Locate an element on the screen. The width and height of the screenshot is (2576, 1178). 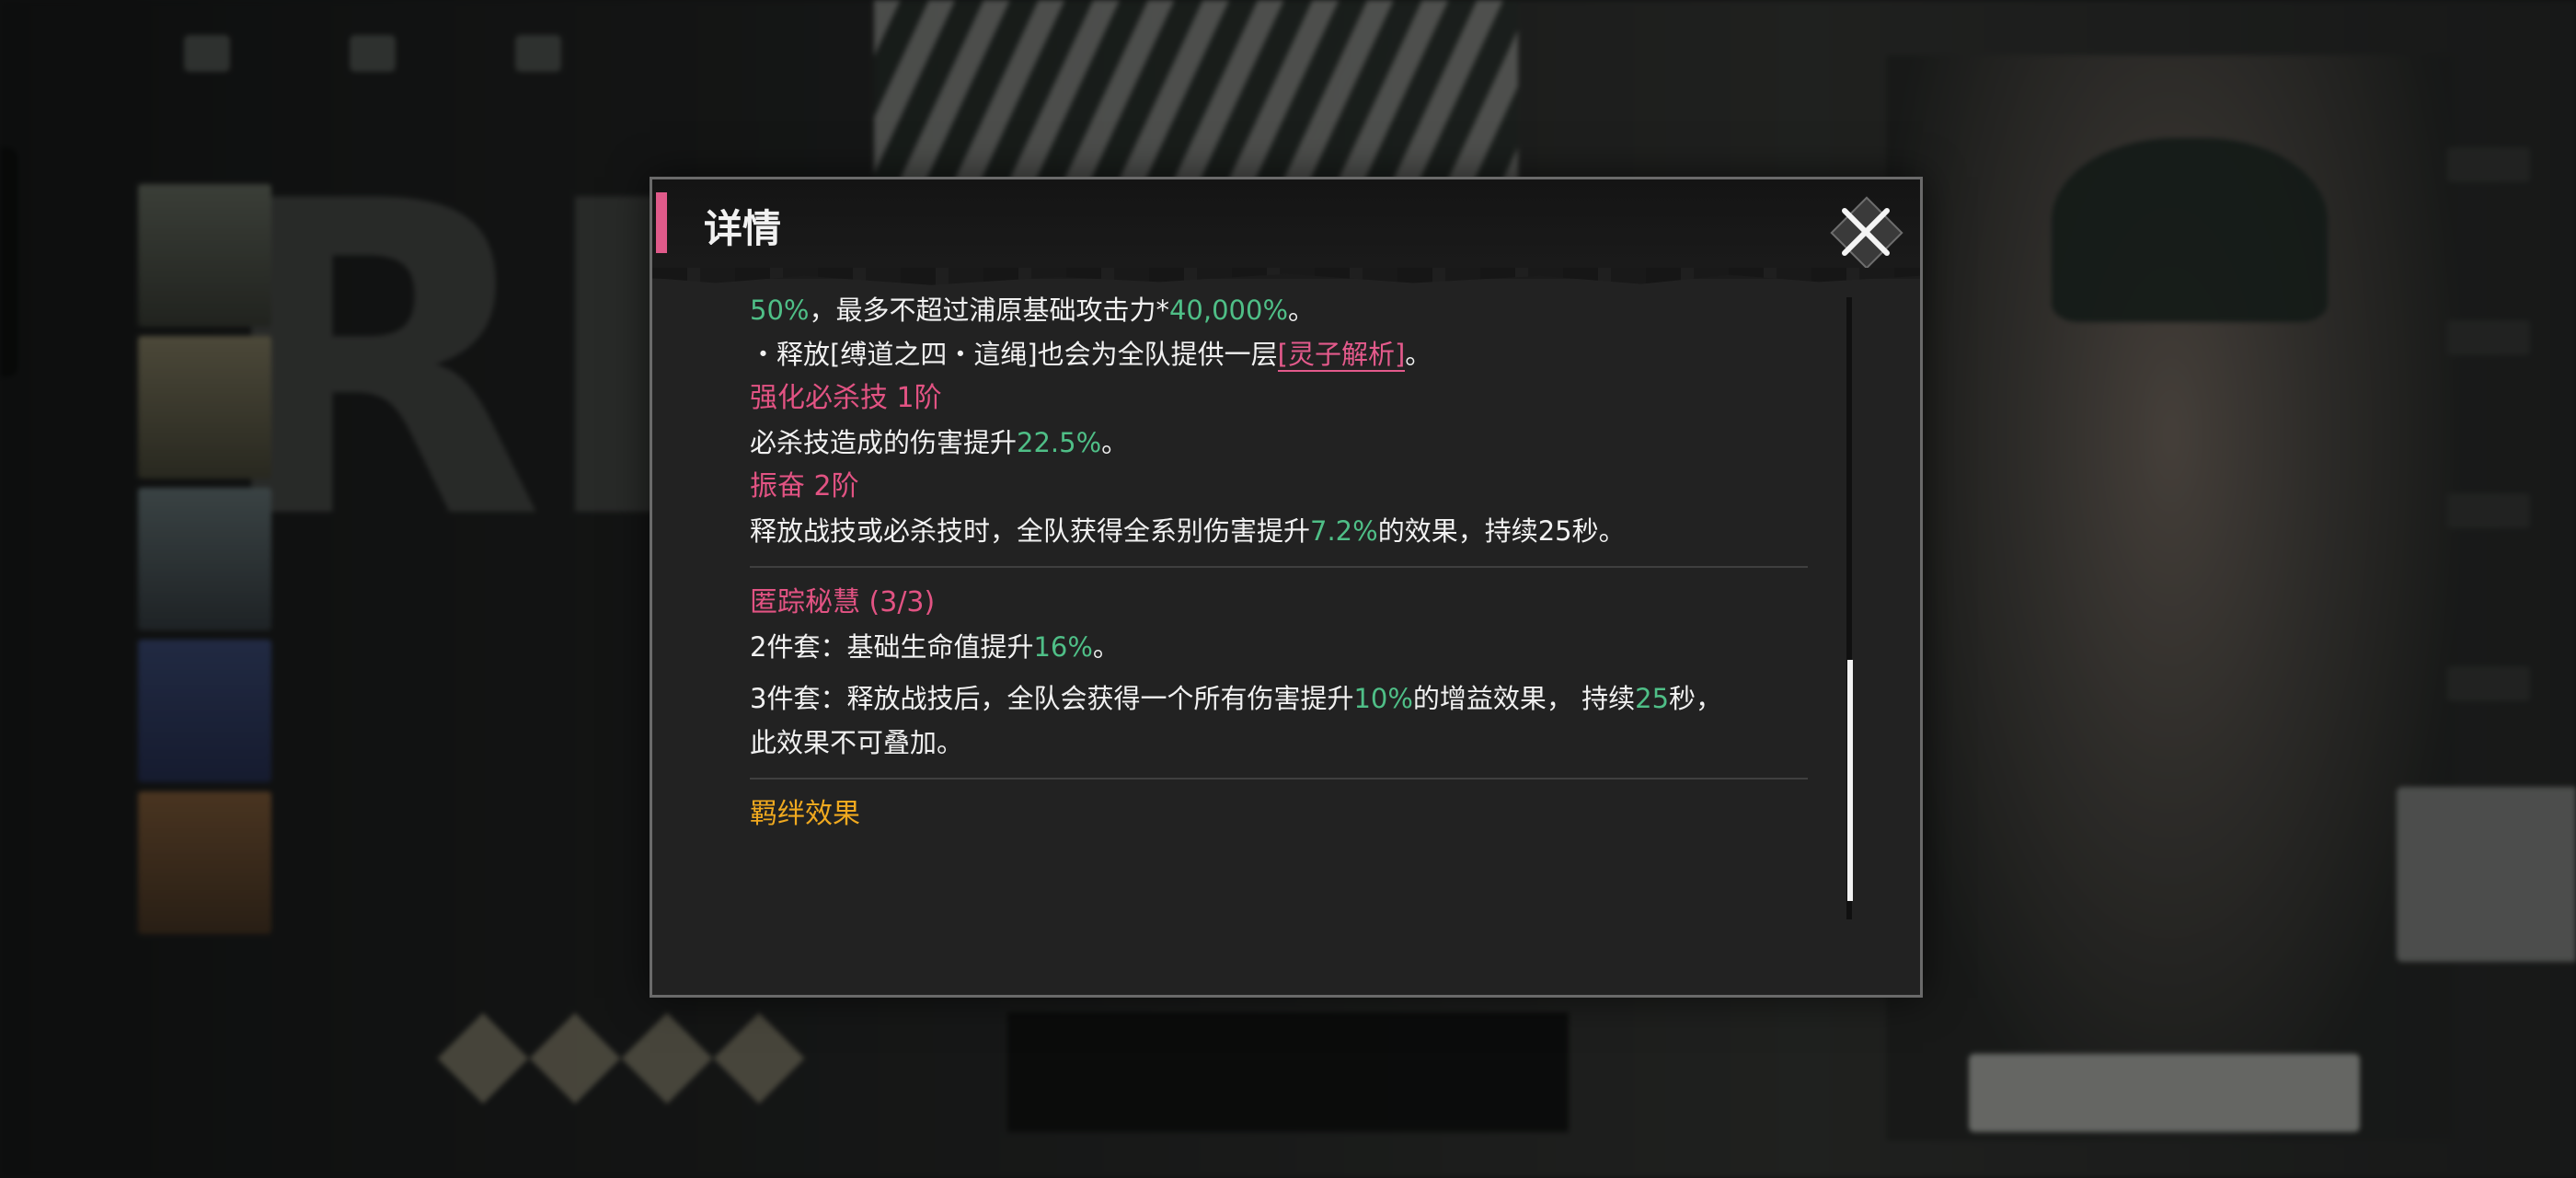
value-highlight: 16% is located at coordinates (1063, 647).